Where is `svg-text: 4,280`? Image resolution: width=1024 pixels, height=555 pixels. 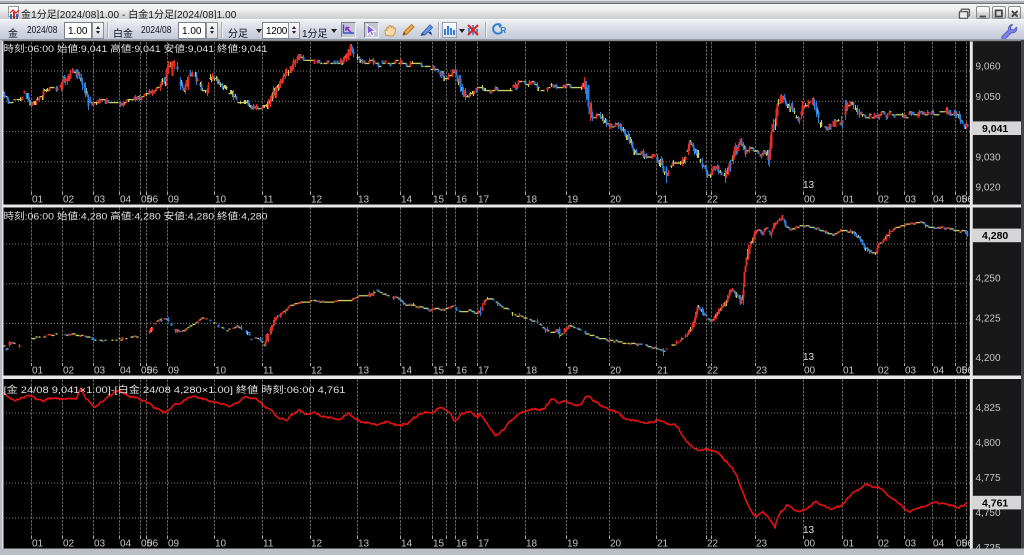 svg-text: 4,280 is located at coordinates (995, 236).